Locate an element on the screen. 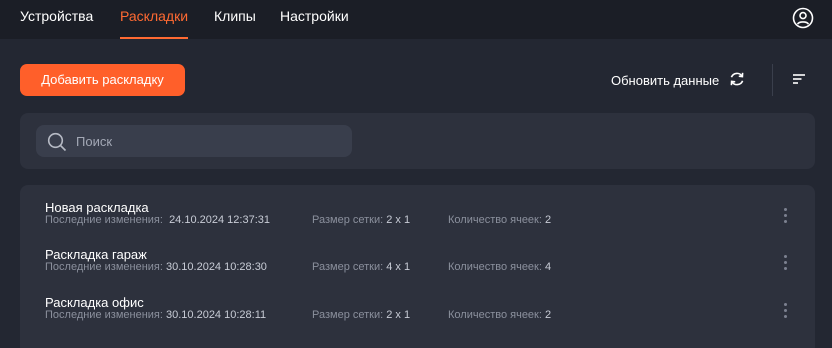 Image resolution: width=832 pixels, height=348 pixels. tab-devices: Устройства is located at coordinates (56, 19).